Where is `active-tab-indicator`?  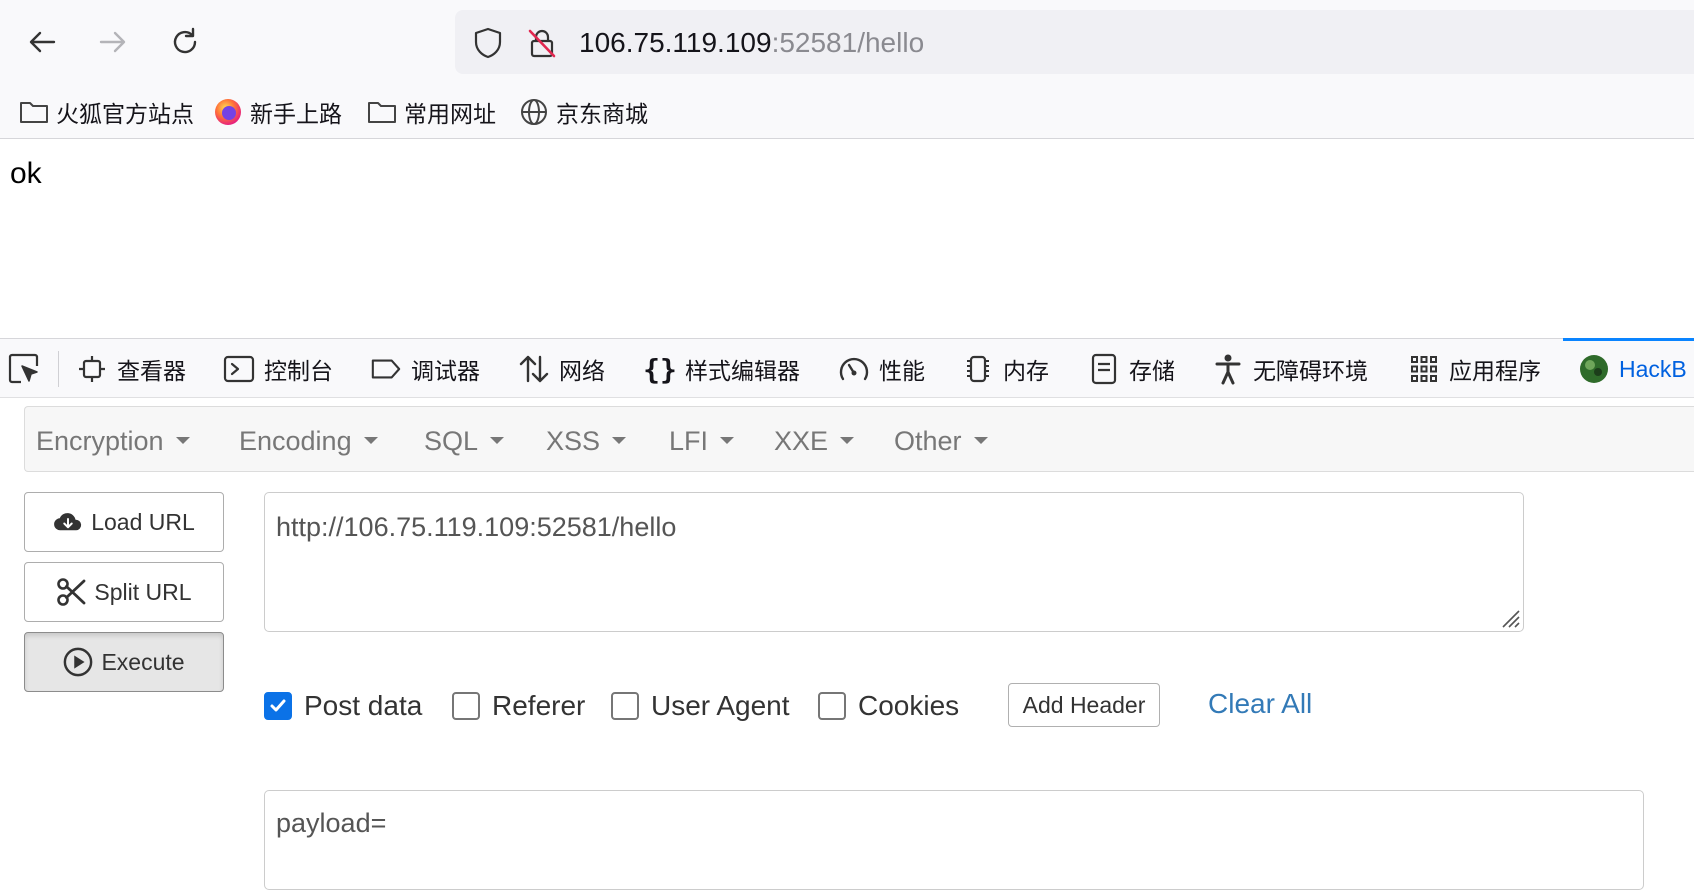
active-tab-indicator is located at coordinates (1628, 339).